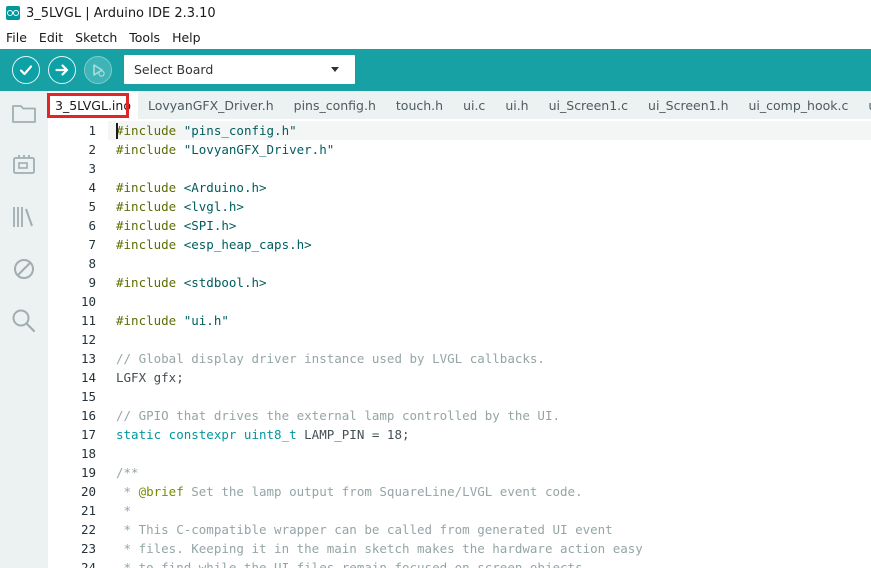 This screenshot has height=568, width=871. What do you see at coordinates (493, 510) in the screenshot?
I see `code-line: *` at bounding box center [493, 510].